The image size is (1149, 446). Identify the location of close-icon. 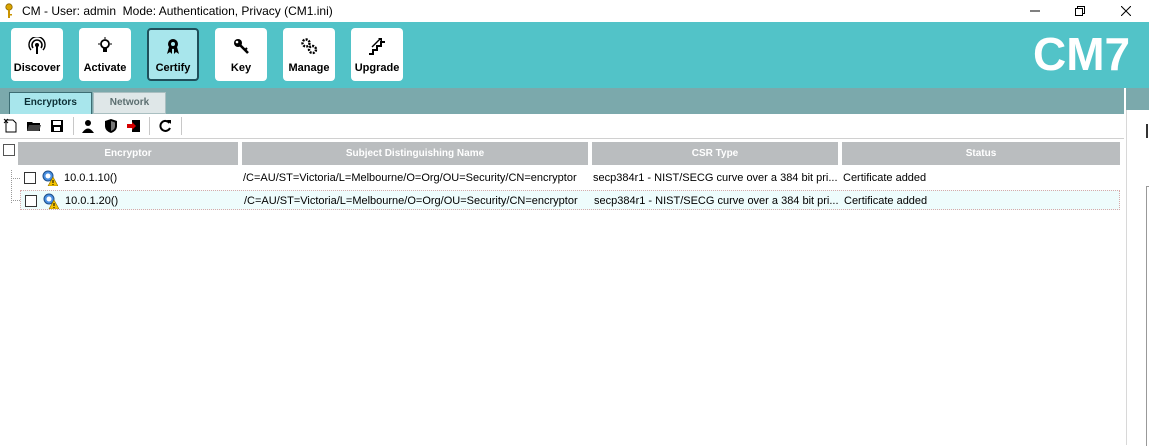
(1126, 11).